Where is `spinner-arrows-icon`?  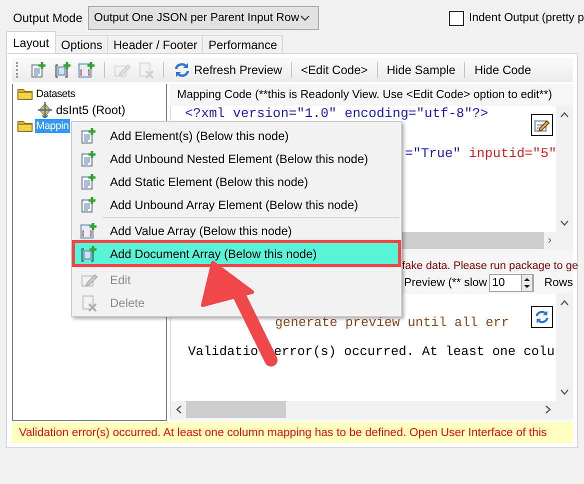
spinner-arrows-icon is located at coordinates (527, 283).